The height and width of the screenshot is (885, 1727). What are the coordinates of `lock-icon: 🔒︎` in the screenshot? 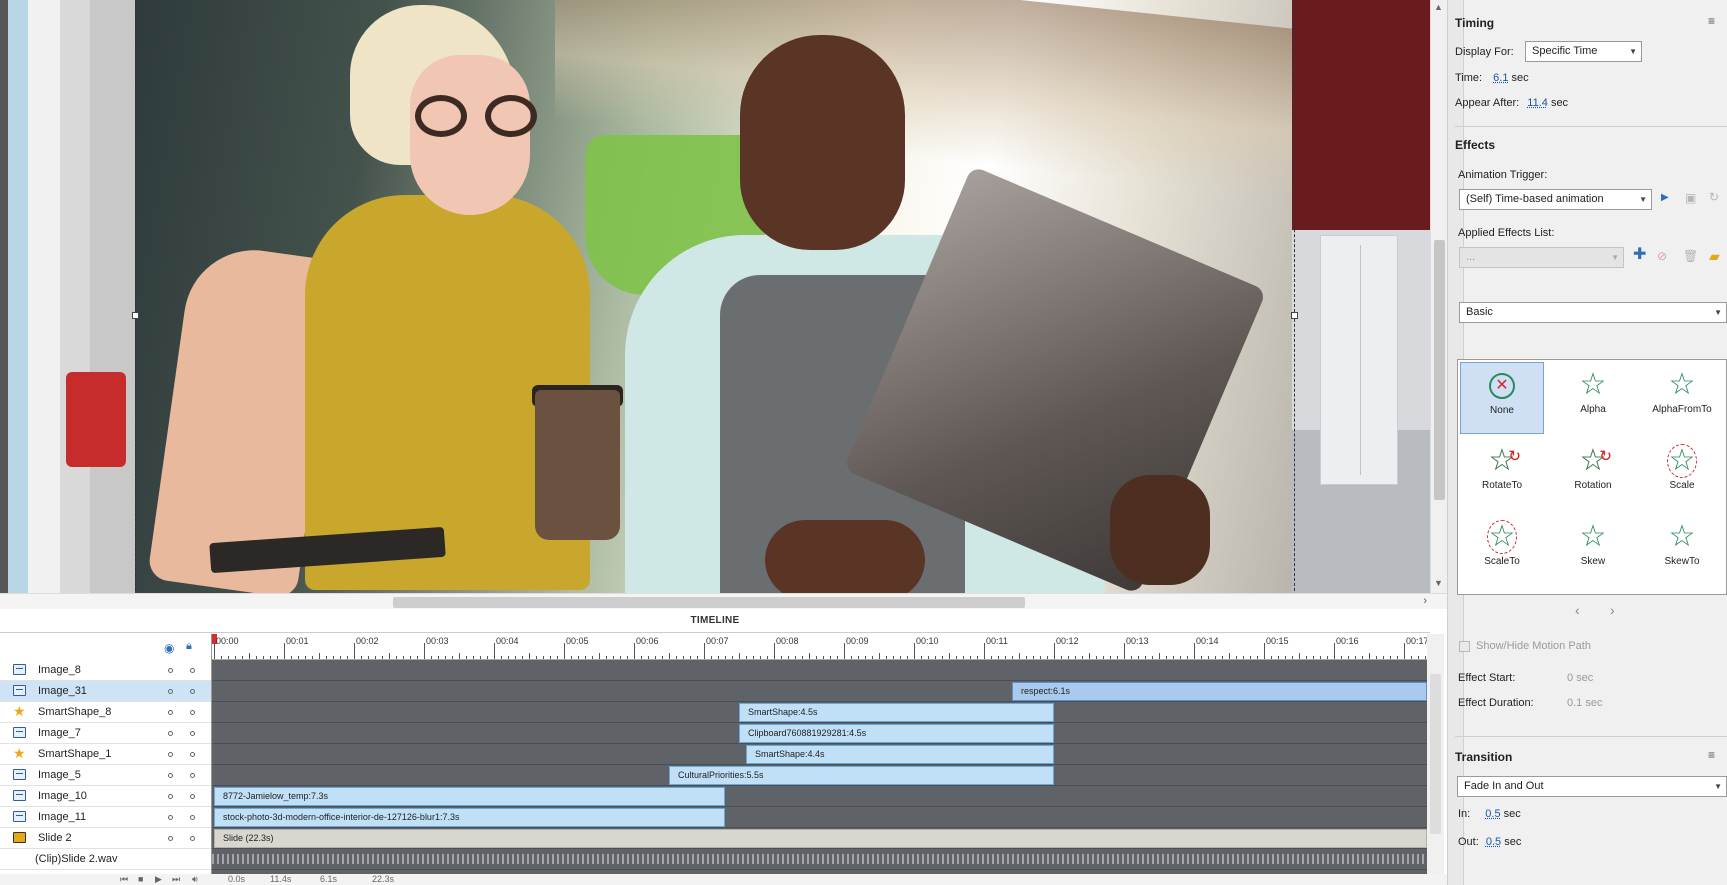 It's located at (189, 646).